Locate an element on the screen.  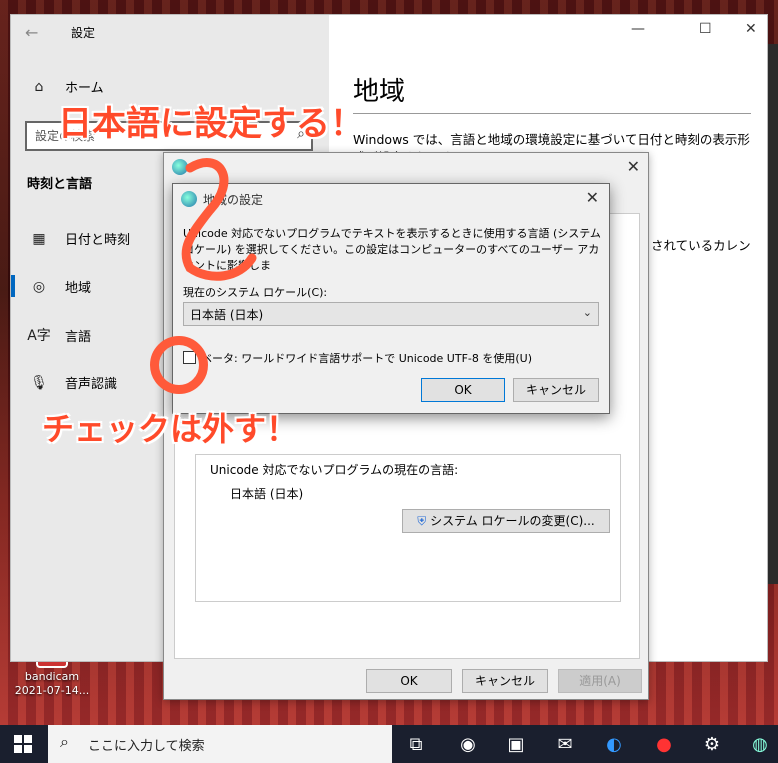
sidebar-item-label: 言語 is located at coordinates (78, 337).